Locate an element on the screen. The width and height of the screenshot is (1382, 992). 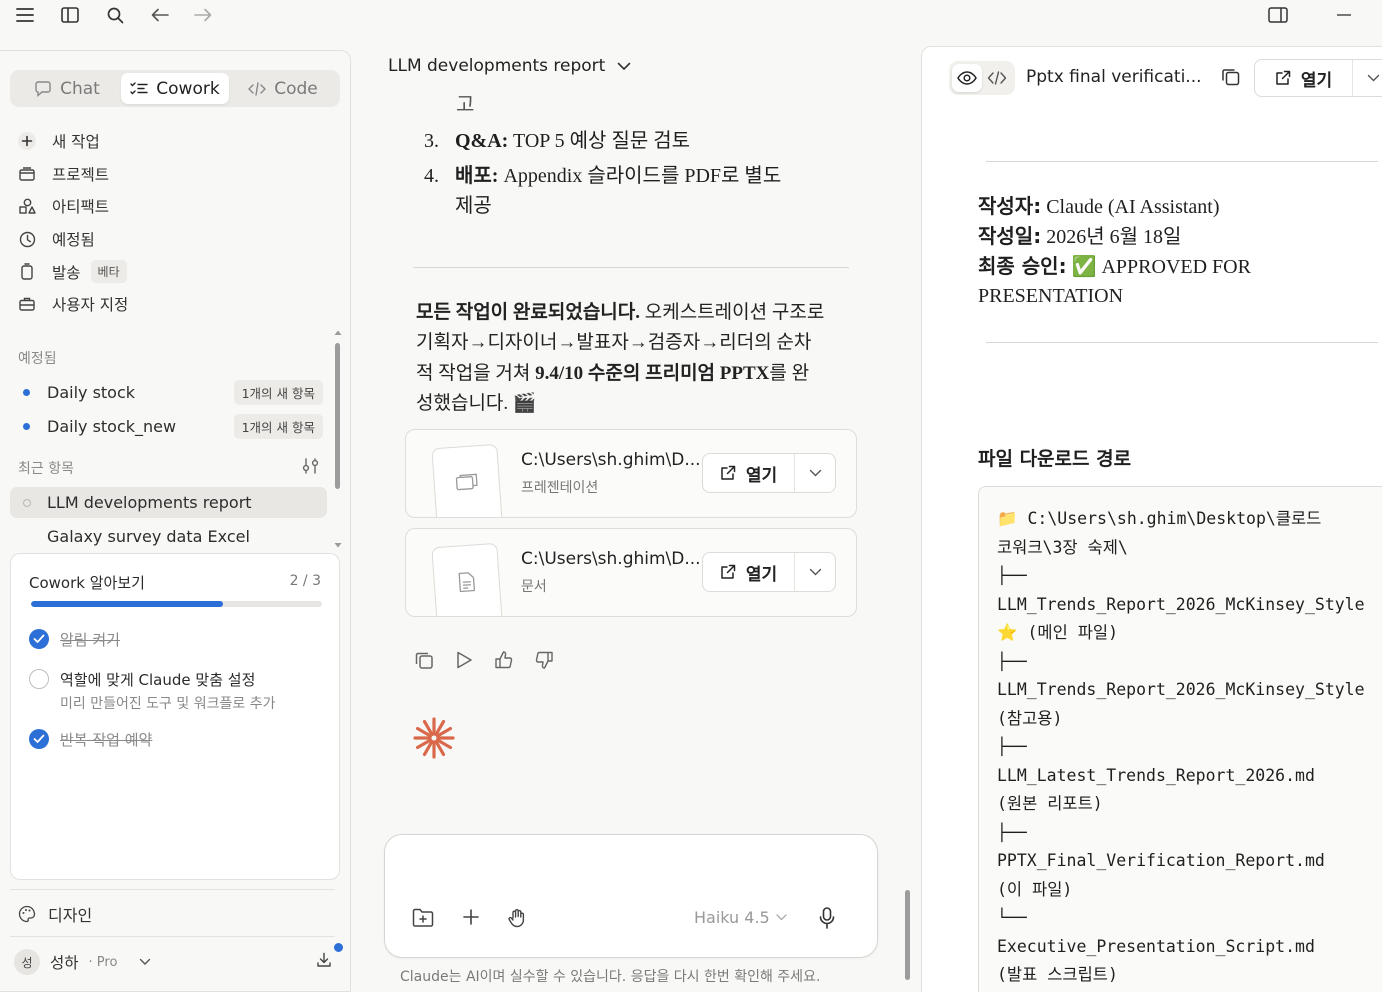
filter-icon is located at coordinates (311, 466).